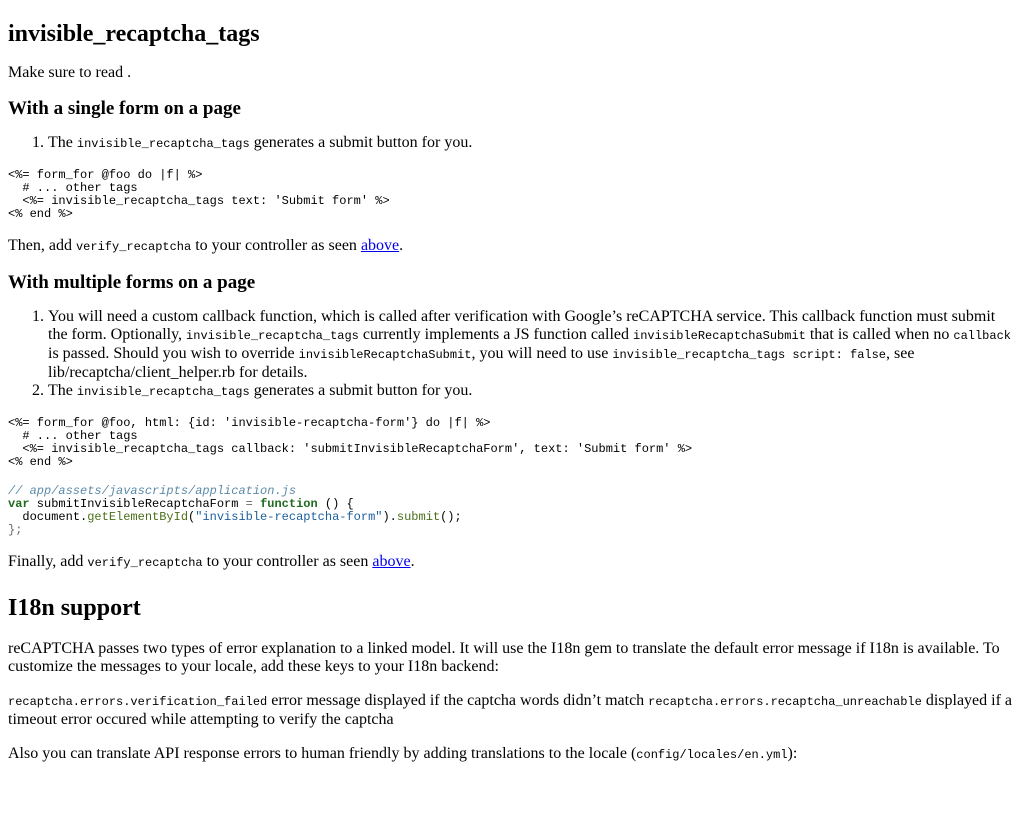 The image size is (1024, 816). Describe the element at coordinates (289, 517) in the screenshot. I see `code-string: "invisible-recaptcha-form"` at that location.